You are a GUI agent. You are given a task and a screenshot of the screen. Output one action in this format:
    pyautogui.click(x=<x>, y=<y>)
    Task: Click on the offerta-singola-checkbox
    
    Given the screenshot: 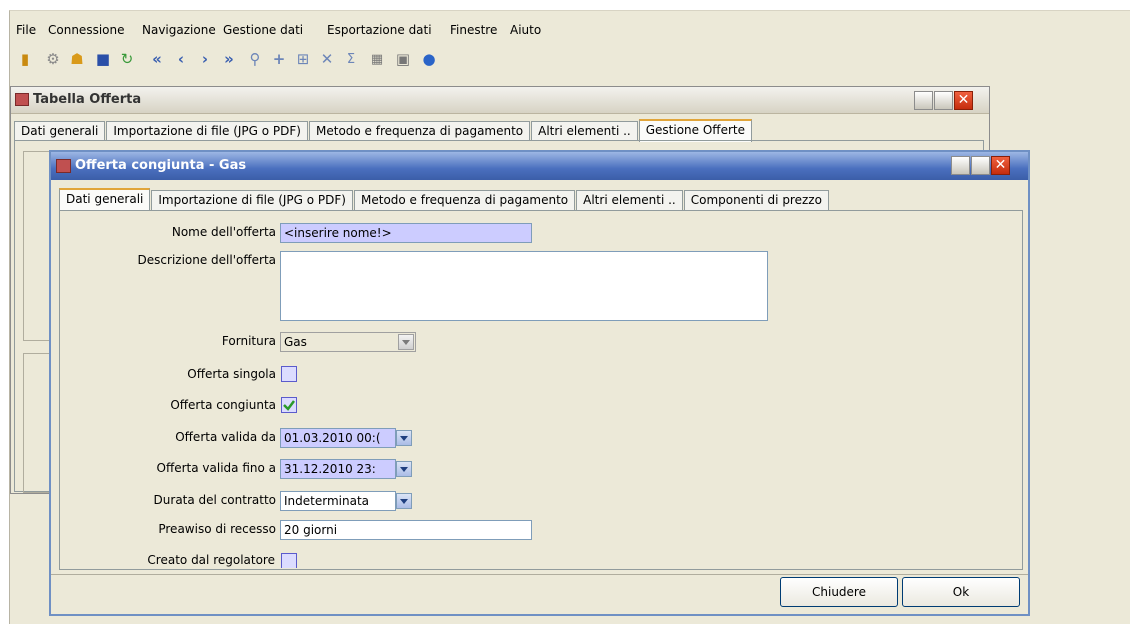 What is the action you would take?
    pyautogui.click(x=289, y=374)
    